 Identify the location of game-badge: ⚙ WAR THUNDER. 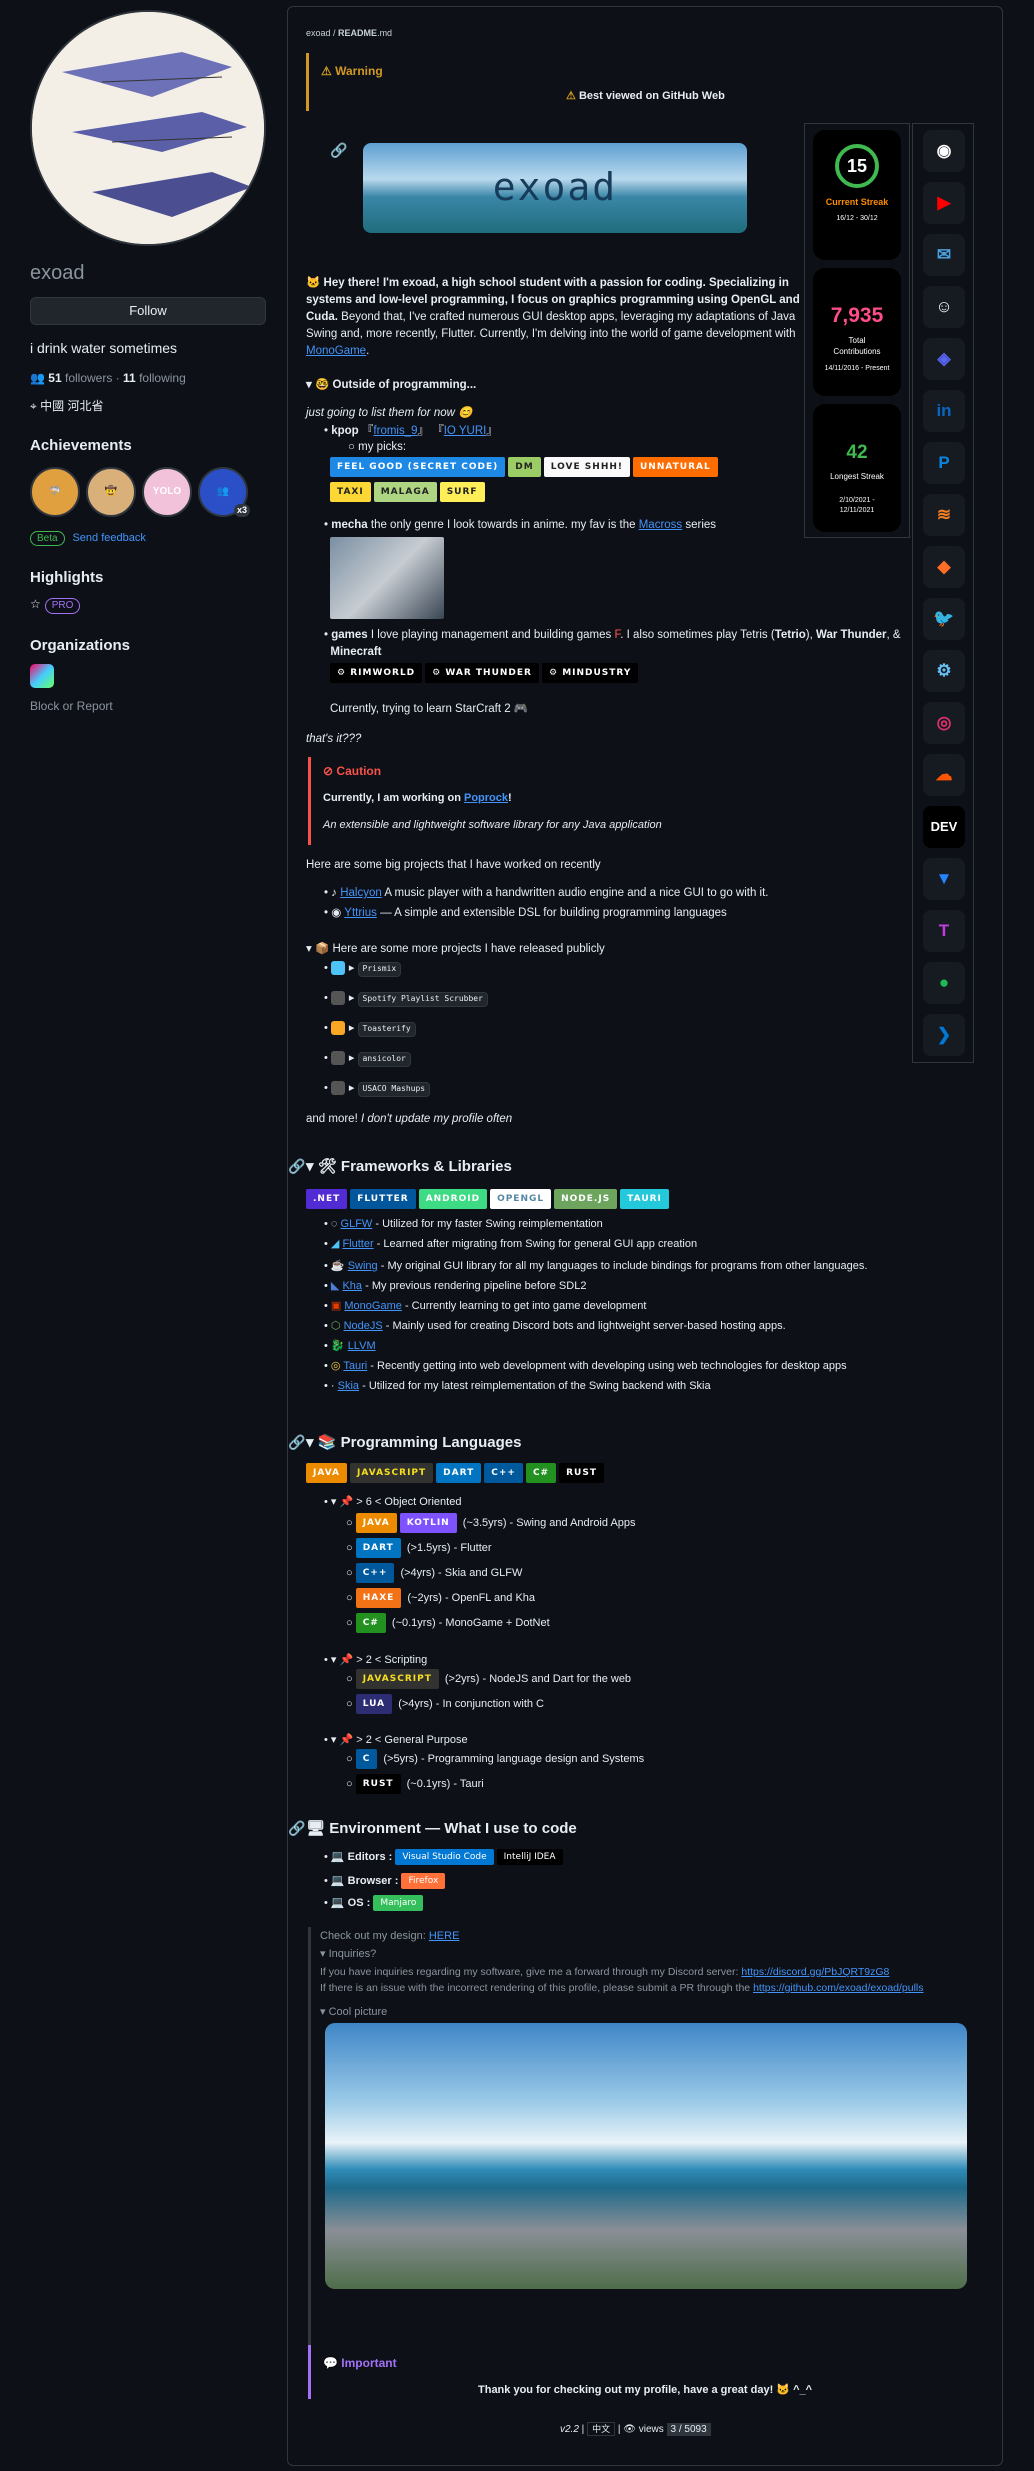
(482, 673).